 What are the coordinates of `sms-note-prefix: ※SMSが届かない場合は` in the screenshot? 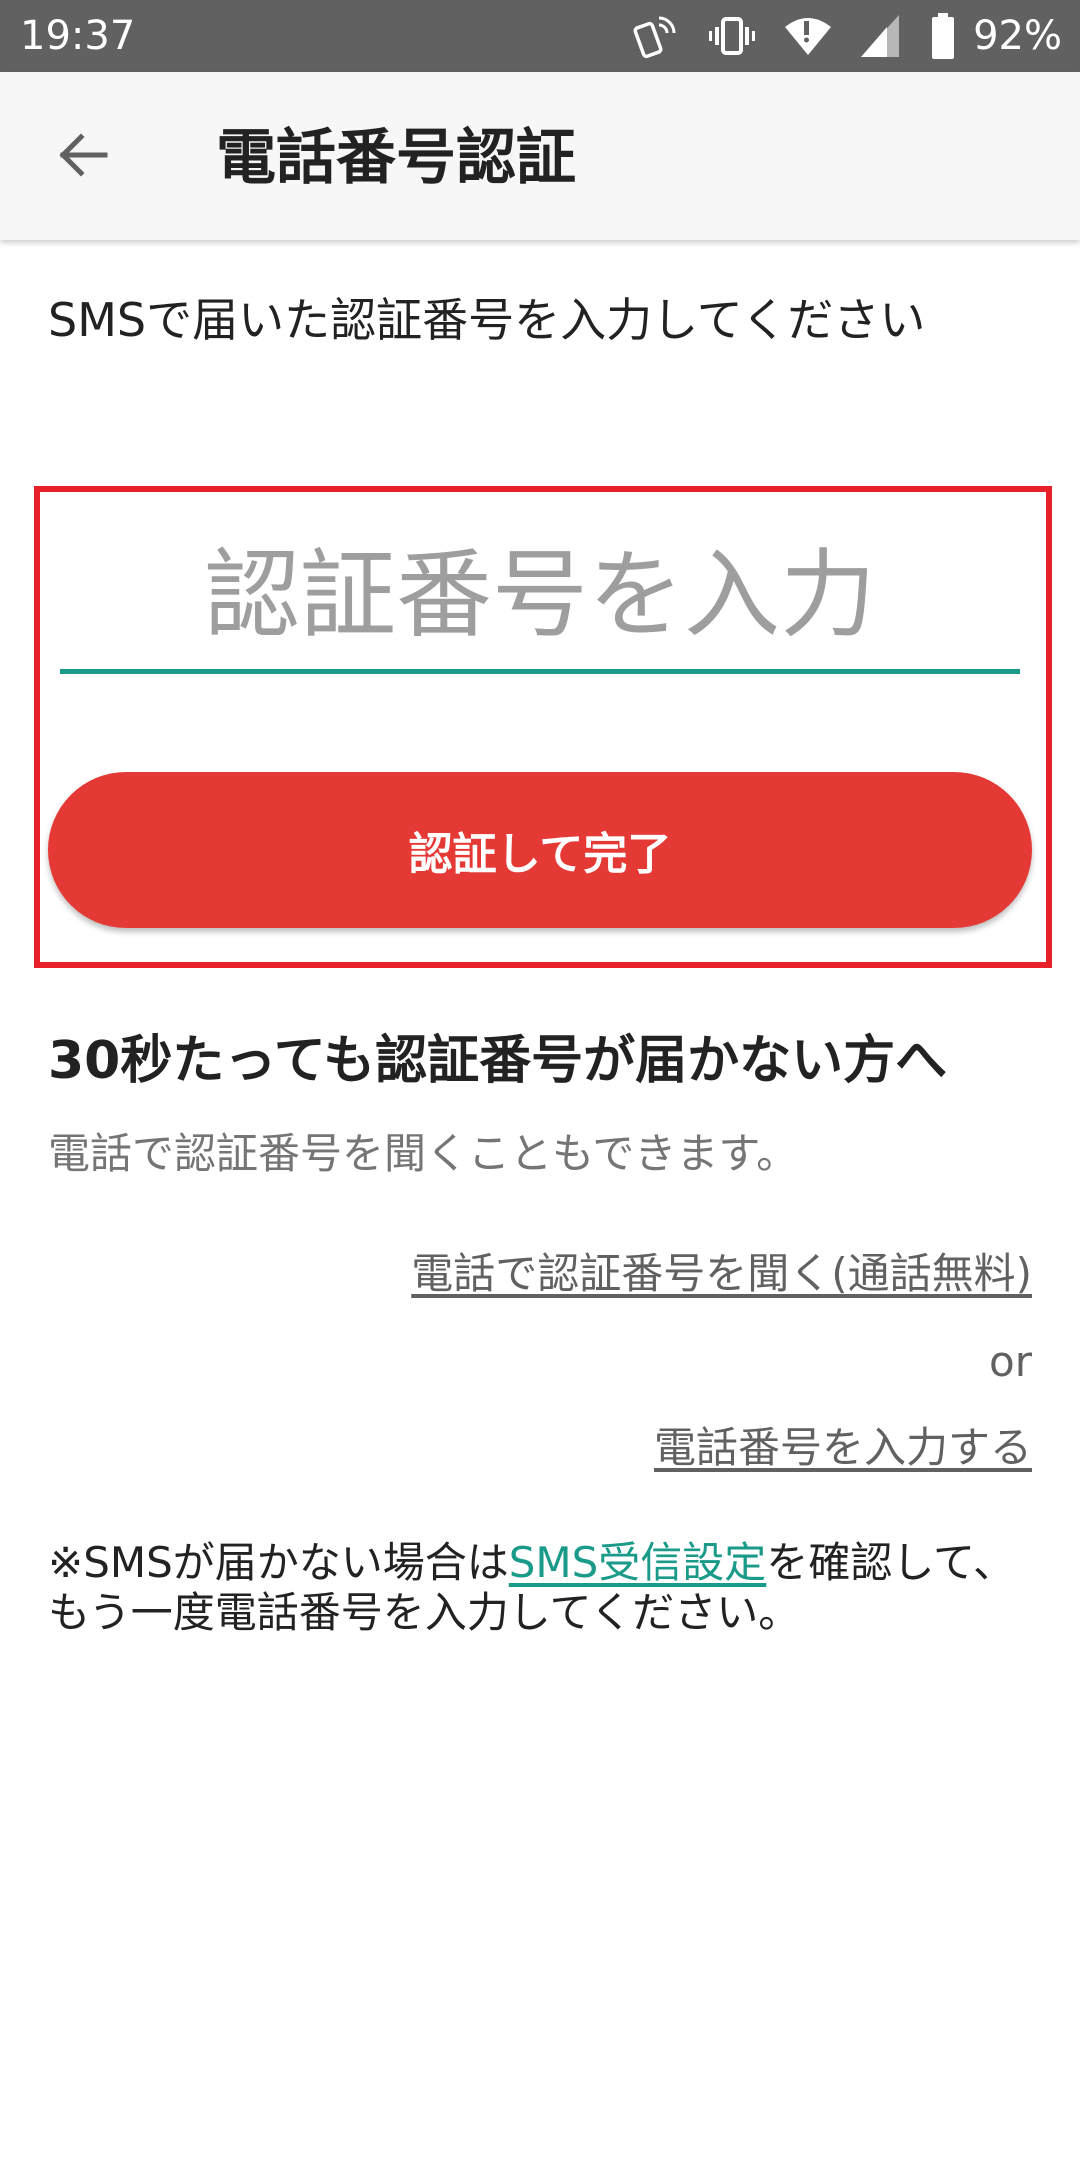 It's located at (278, 1562).